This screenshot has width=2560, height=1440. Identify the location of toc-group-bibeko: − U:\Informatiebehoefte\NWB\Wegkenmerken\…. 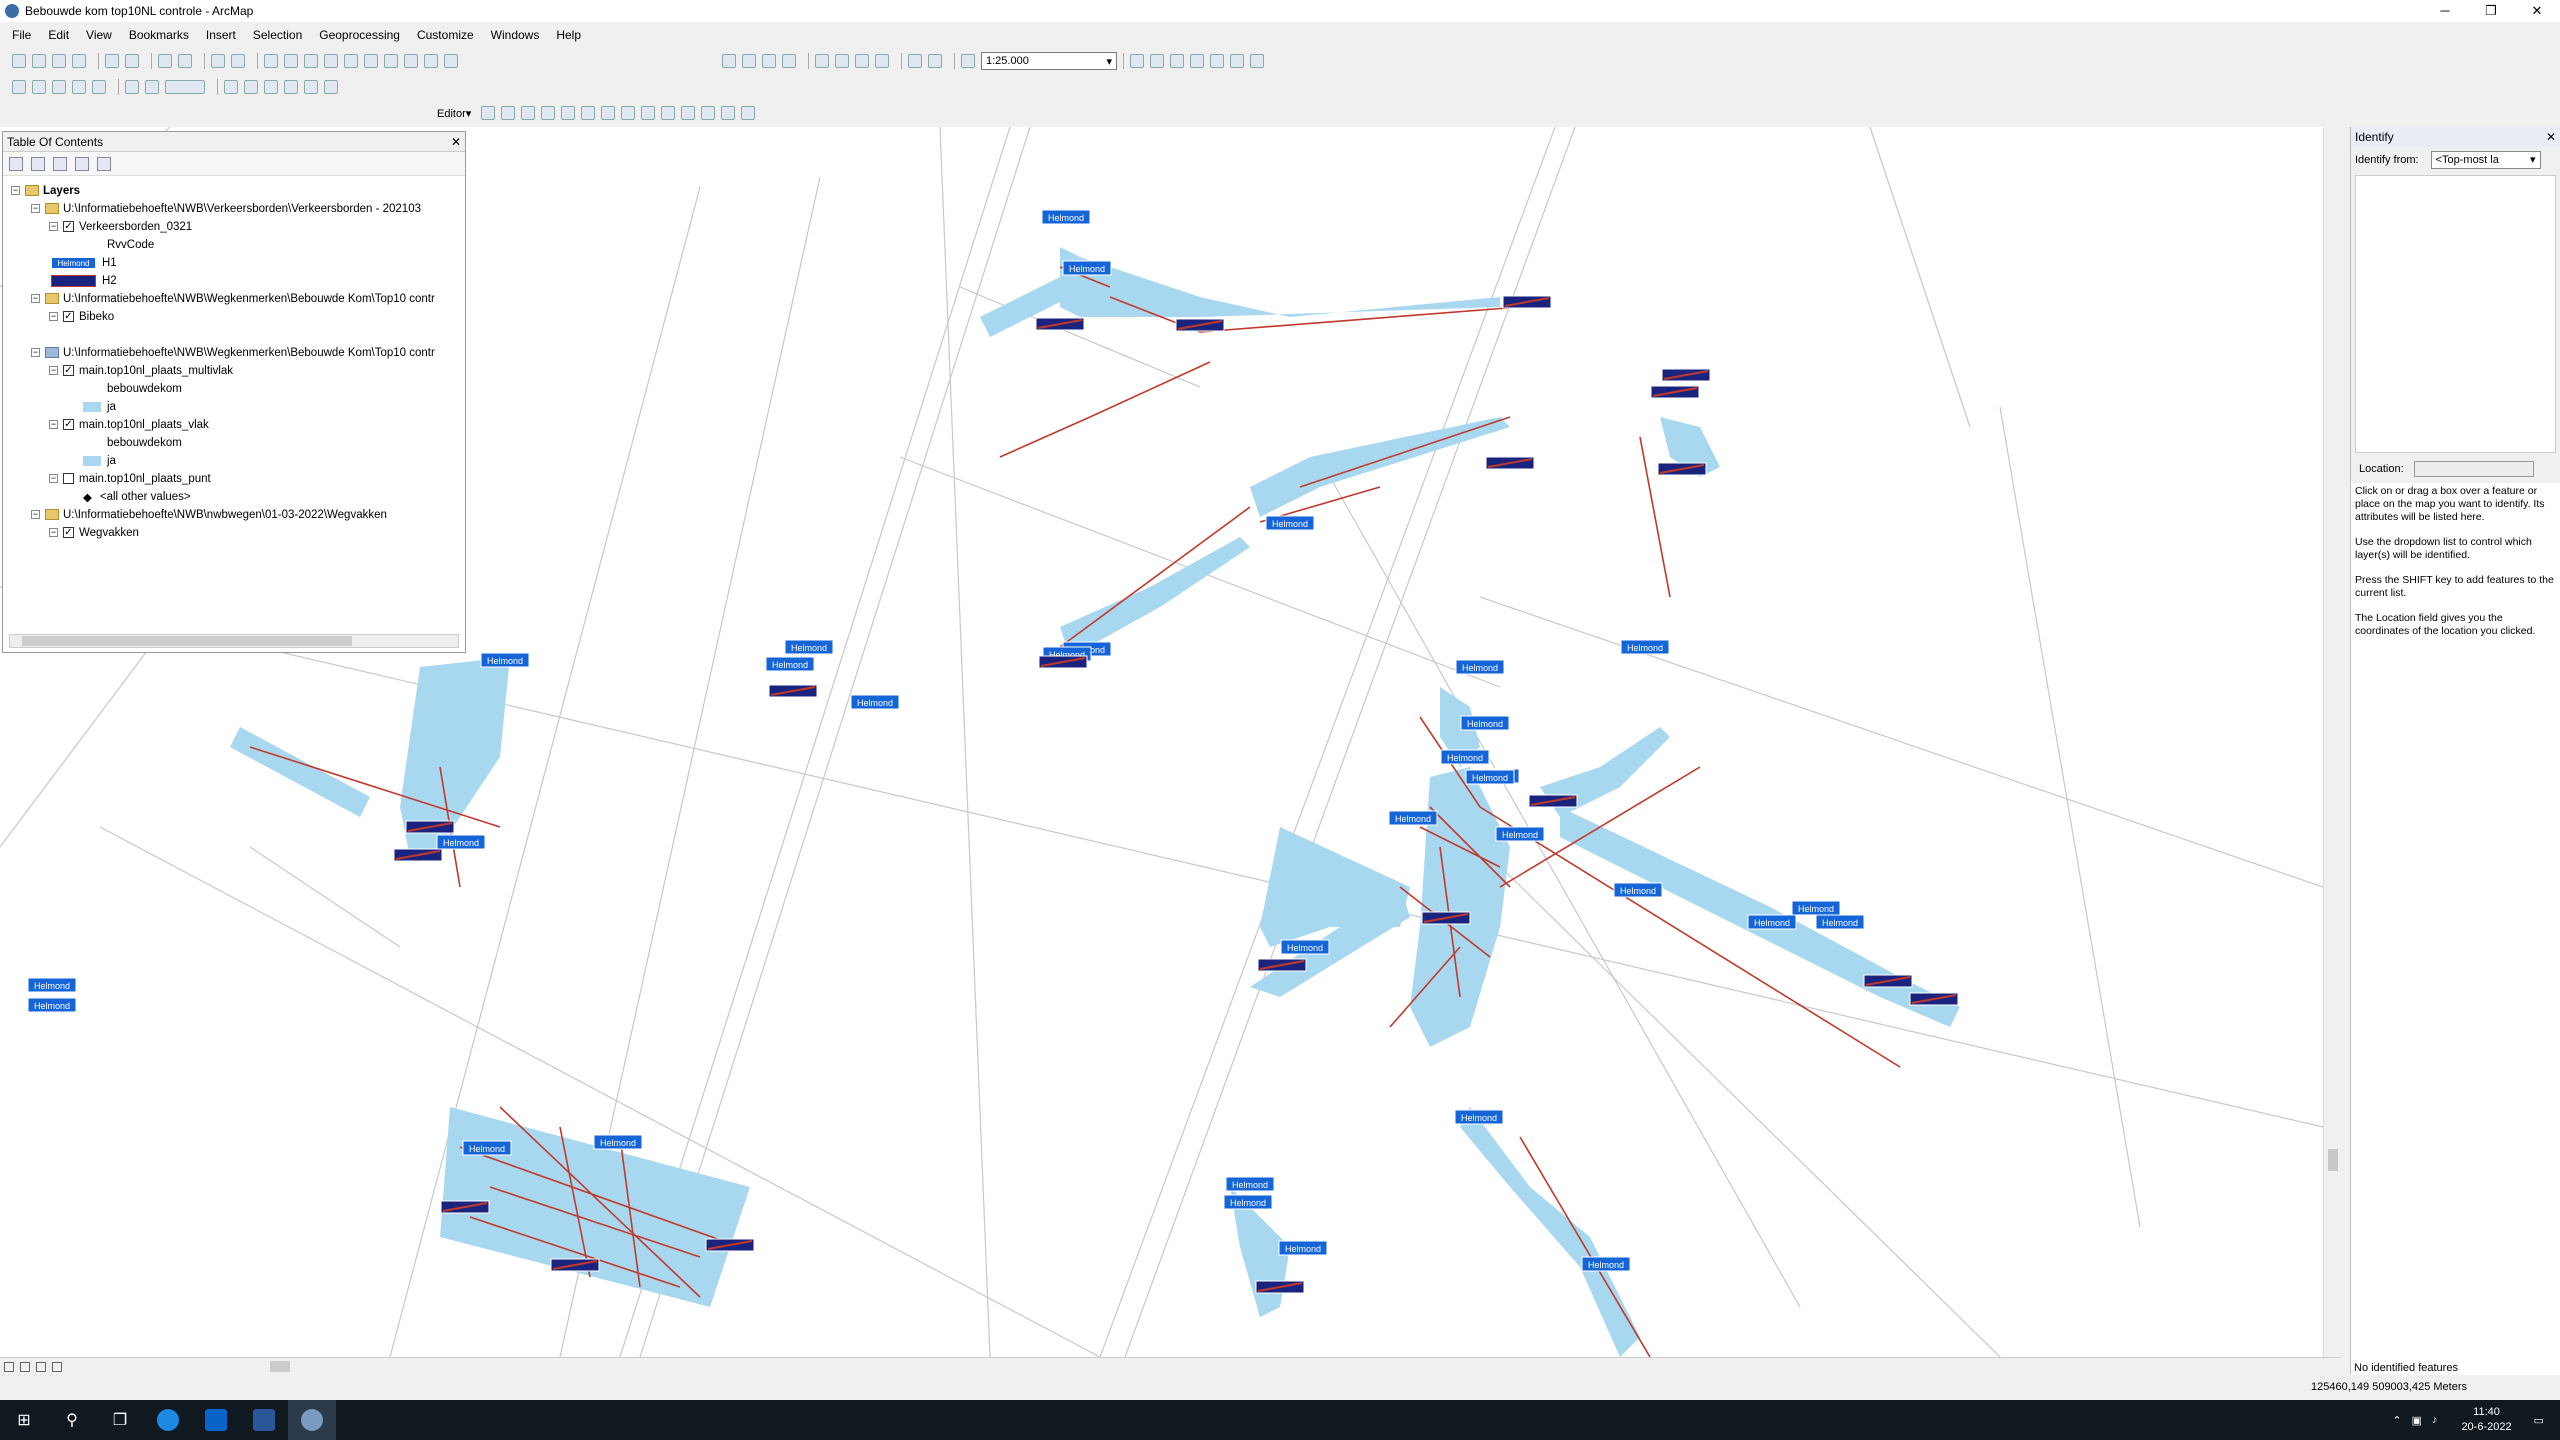
(233, 298).